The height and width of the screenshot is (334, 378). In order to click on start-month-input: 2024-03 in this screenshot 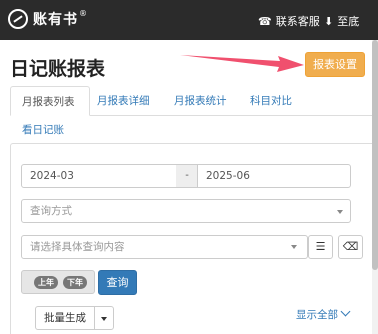, I will do `click(99, 176)`.